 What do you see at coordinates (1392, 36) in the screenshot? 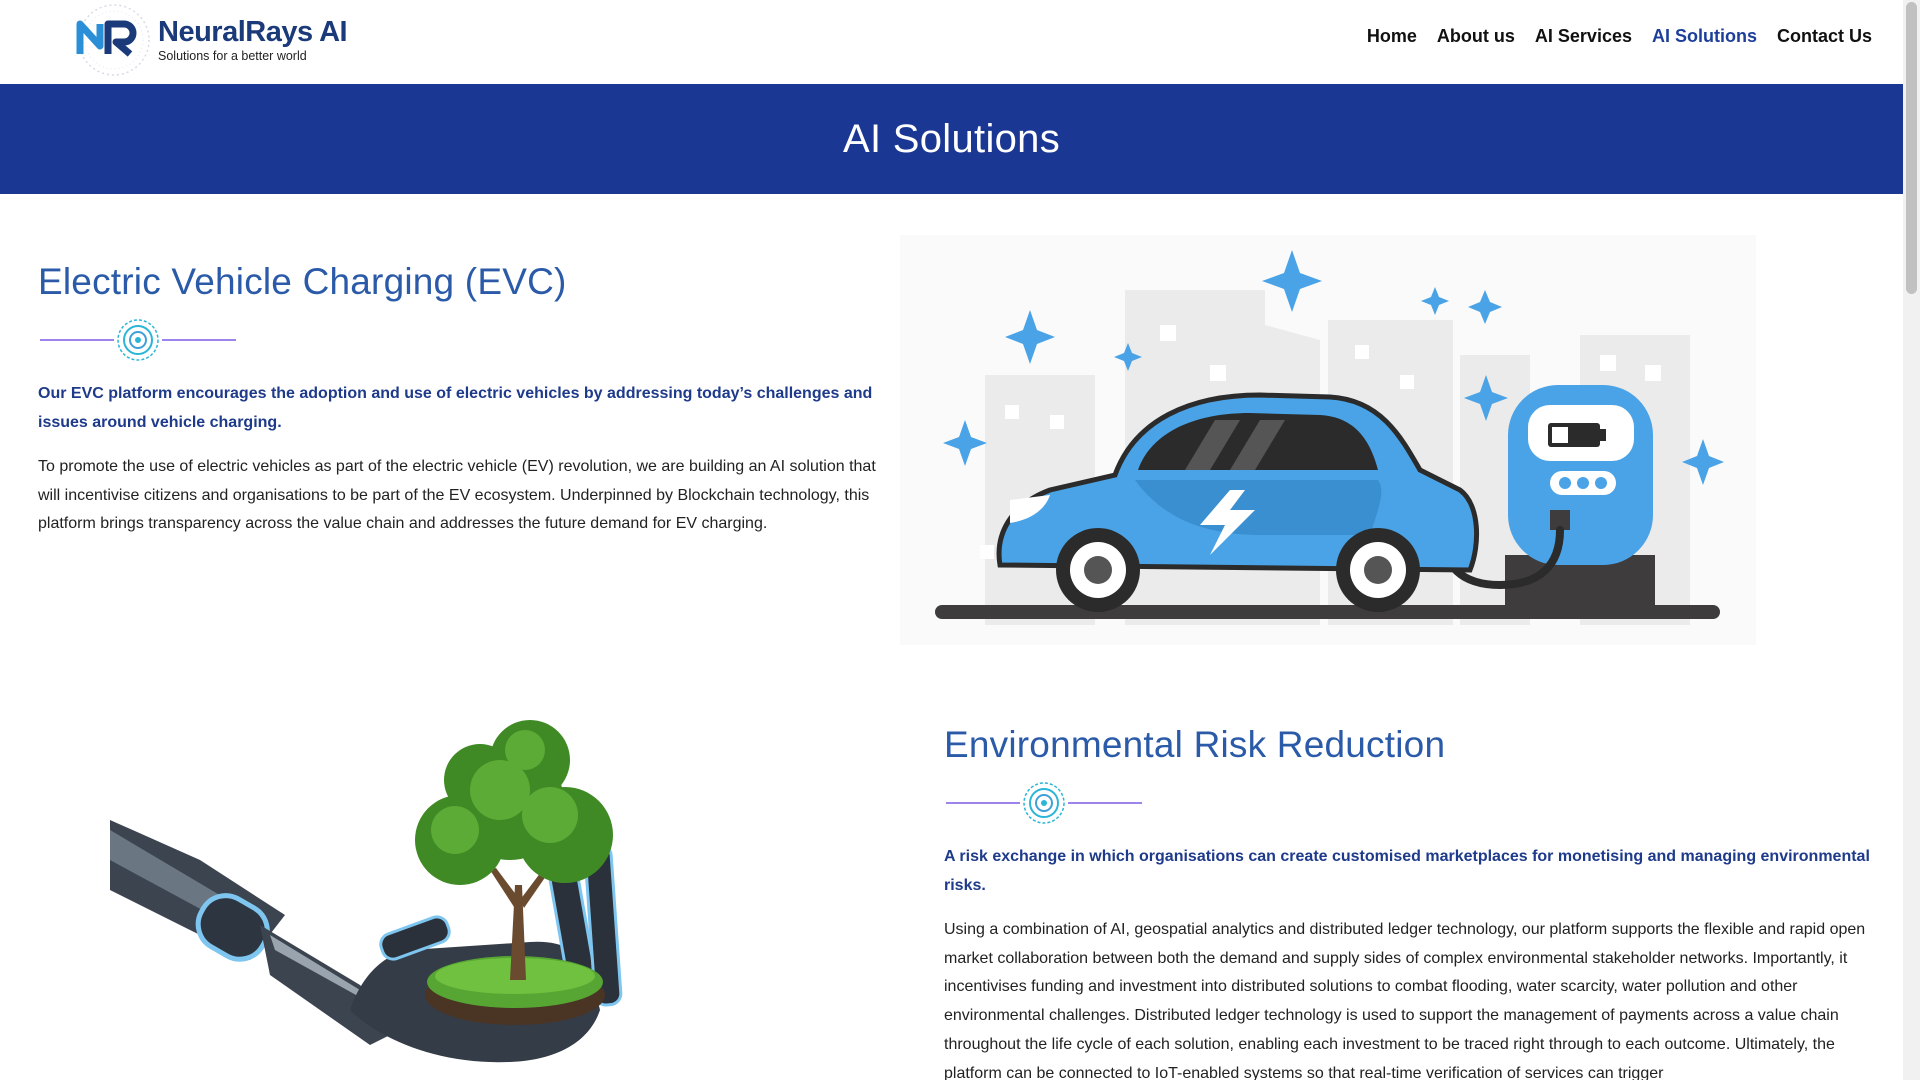
I see `nav-home: Home` at bounding box center [1392, 36].